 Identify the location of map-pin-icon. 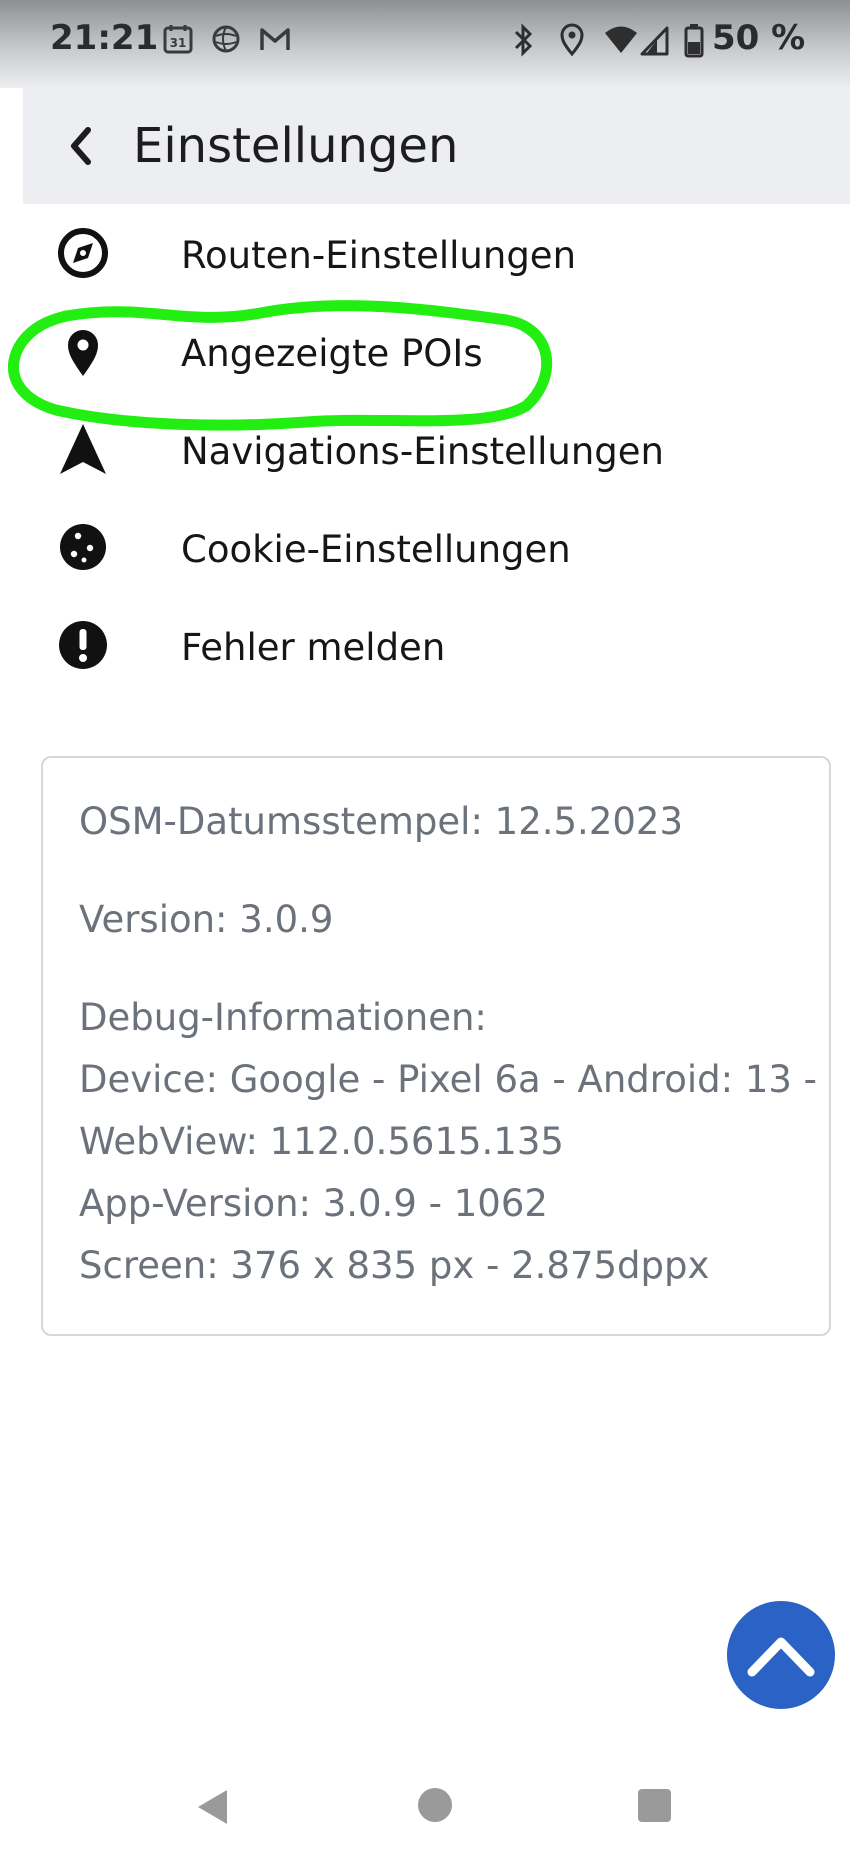
(83, 353).